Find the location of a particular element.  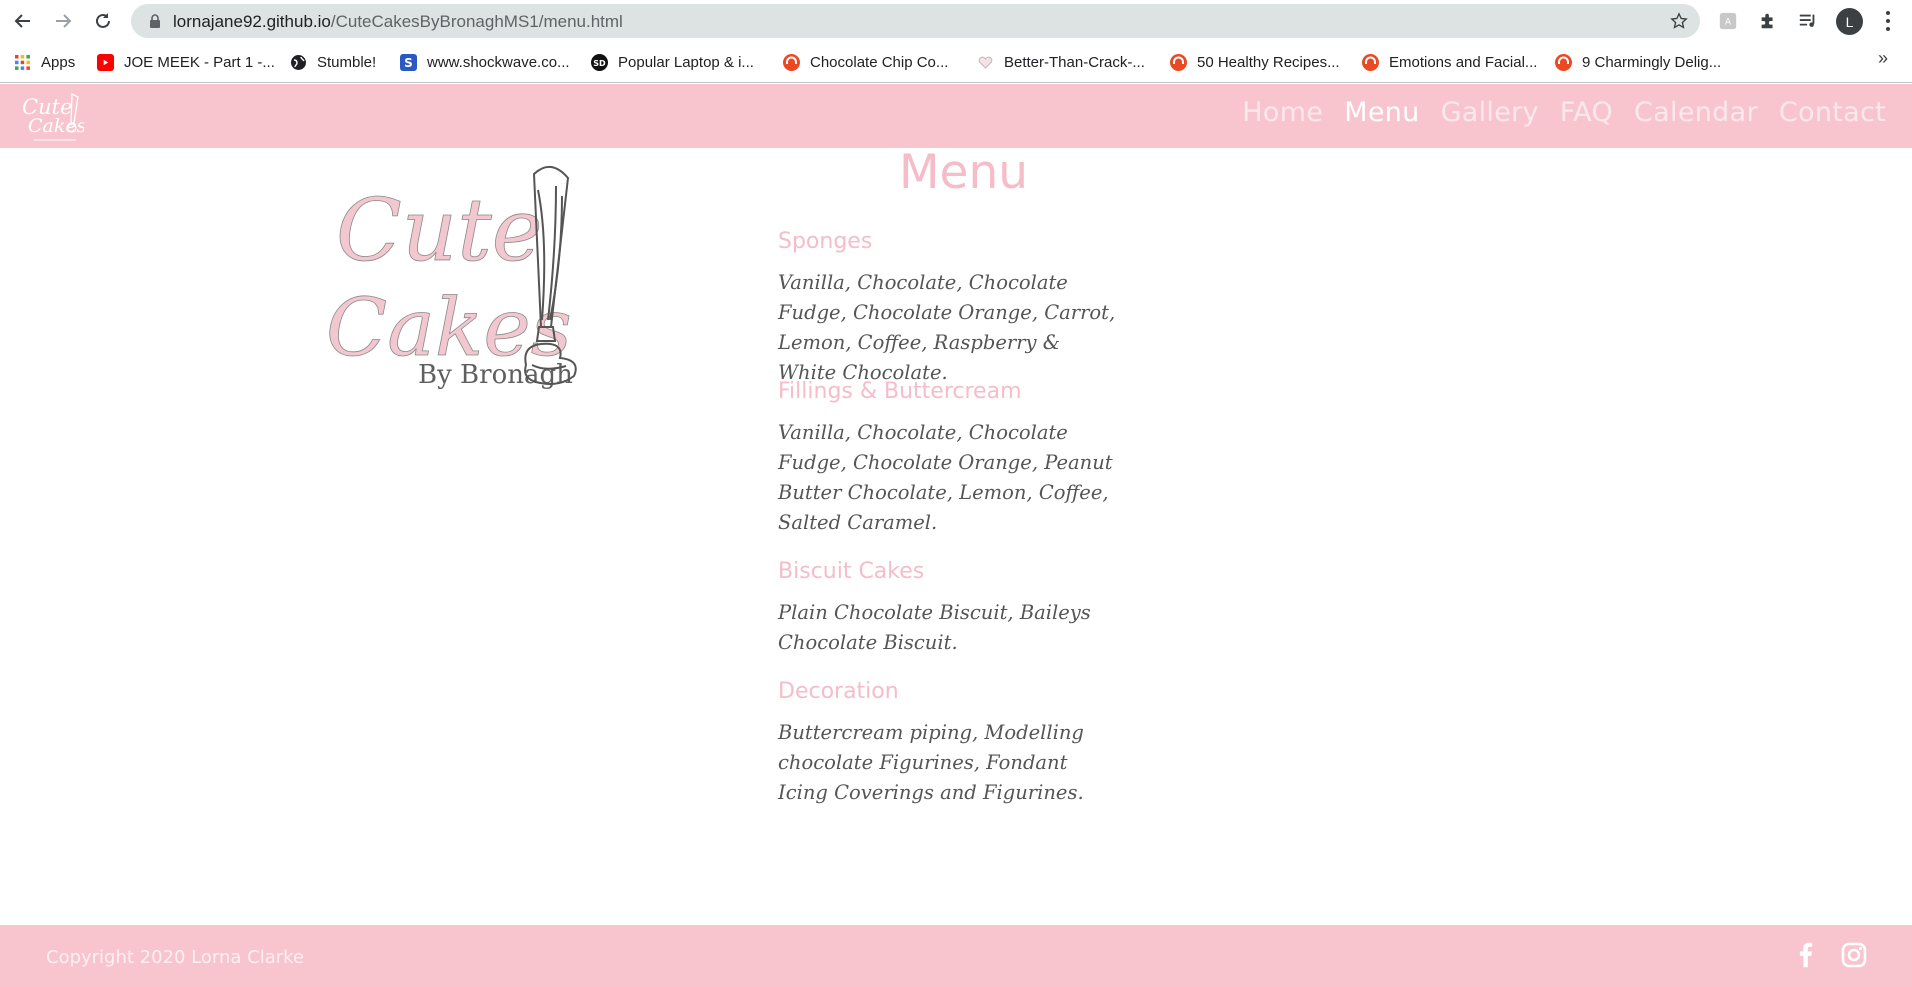

bookmark-label: Stumble! is located at coordinates (347, 62).